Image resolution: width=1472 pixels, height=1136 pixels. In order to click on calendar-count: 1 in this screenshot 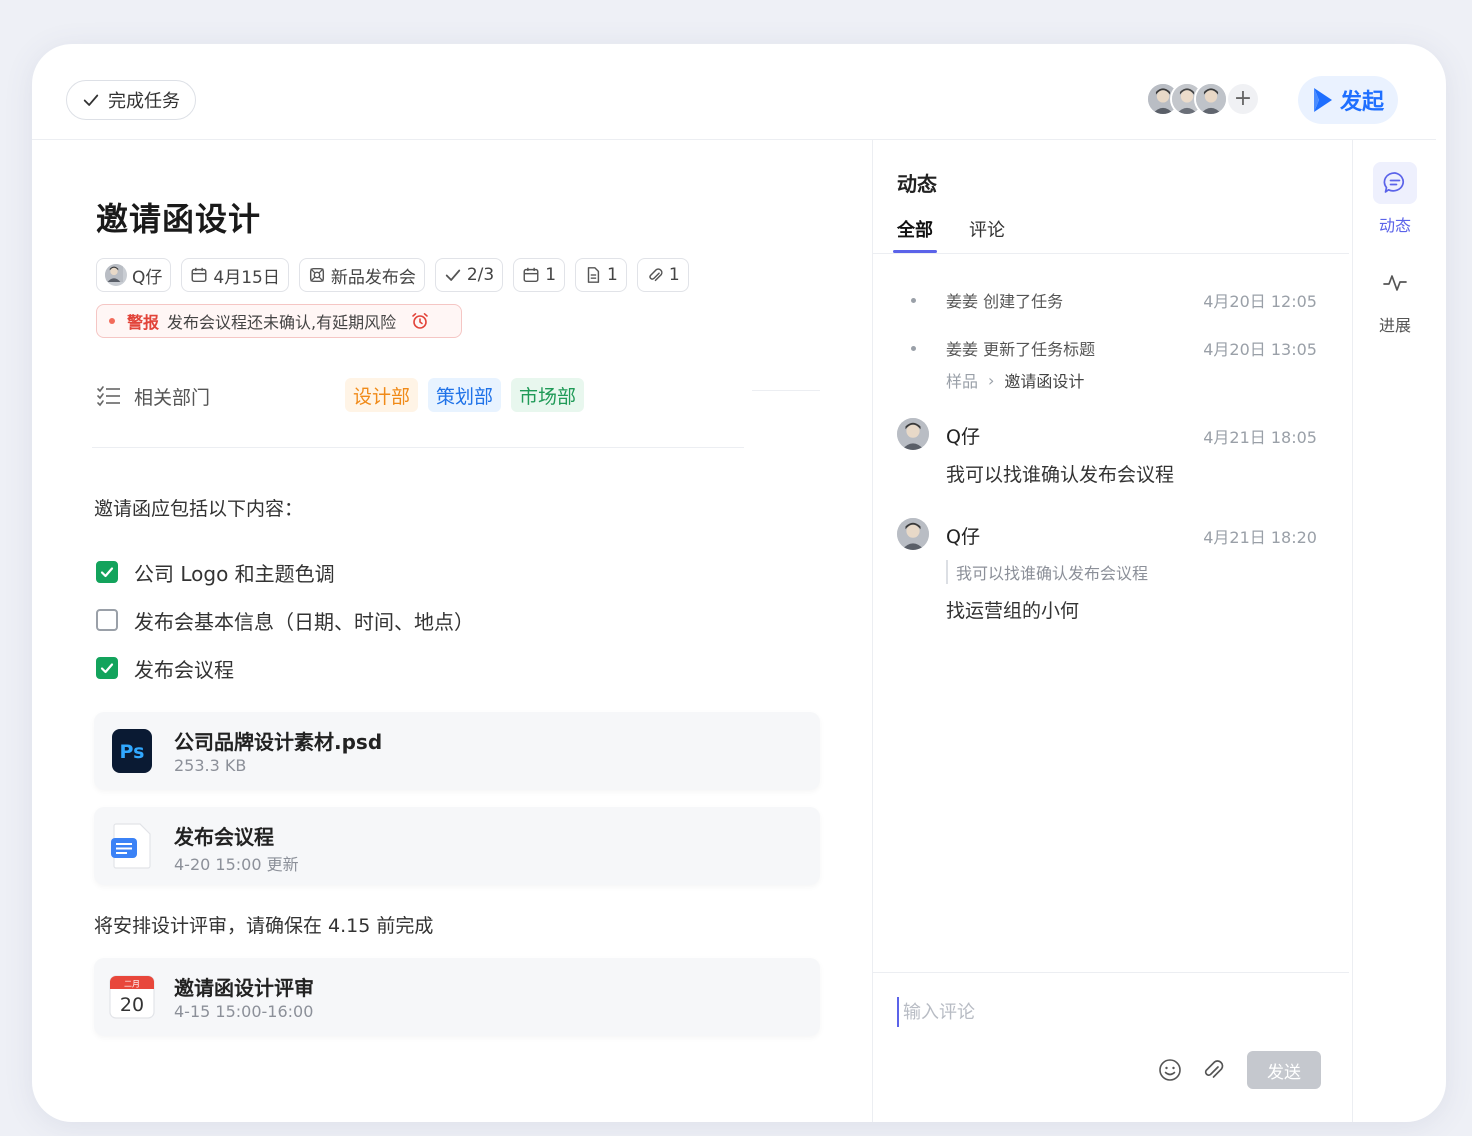, I will do `click(551, 275)`.